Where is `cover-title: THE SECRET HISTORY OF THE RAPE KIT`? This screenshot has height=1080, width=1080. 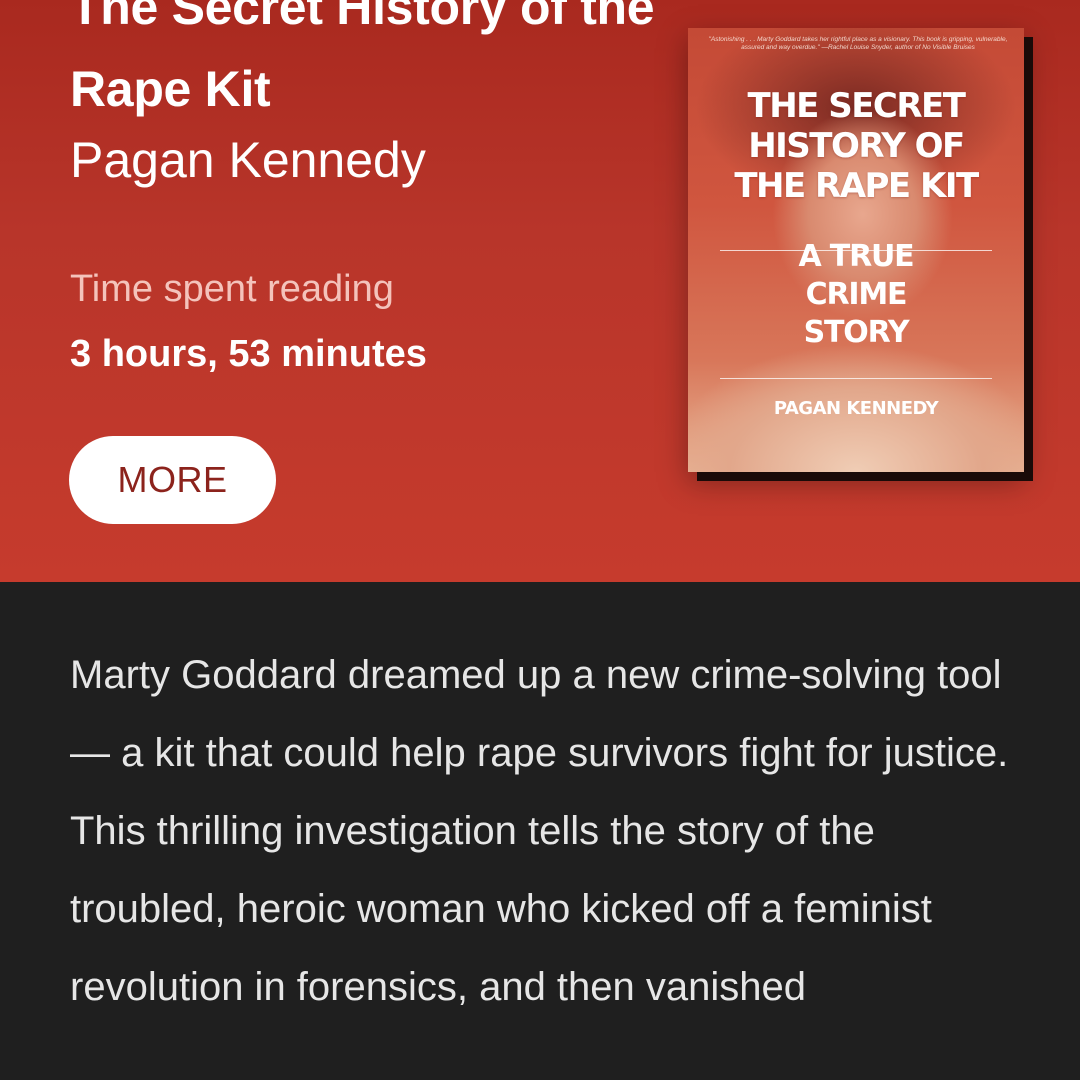
cover-title: THE SECRET HISTORY OF THE RAPE KIT is located at coordinates (856, 146).